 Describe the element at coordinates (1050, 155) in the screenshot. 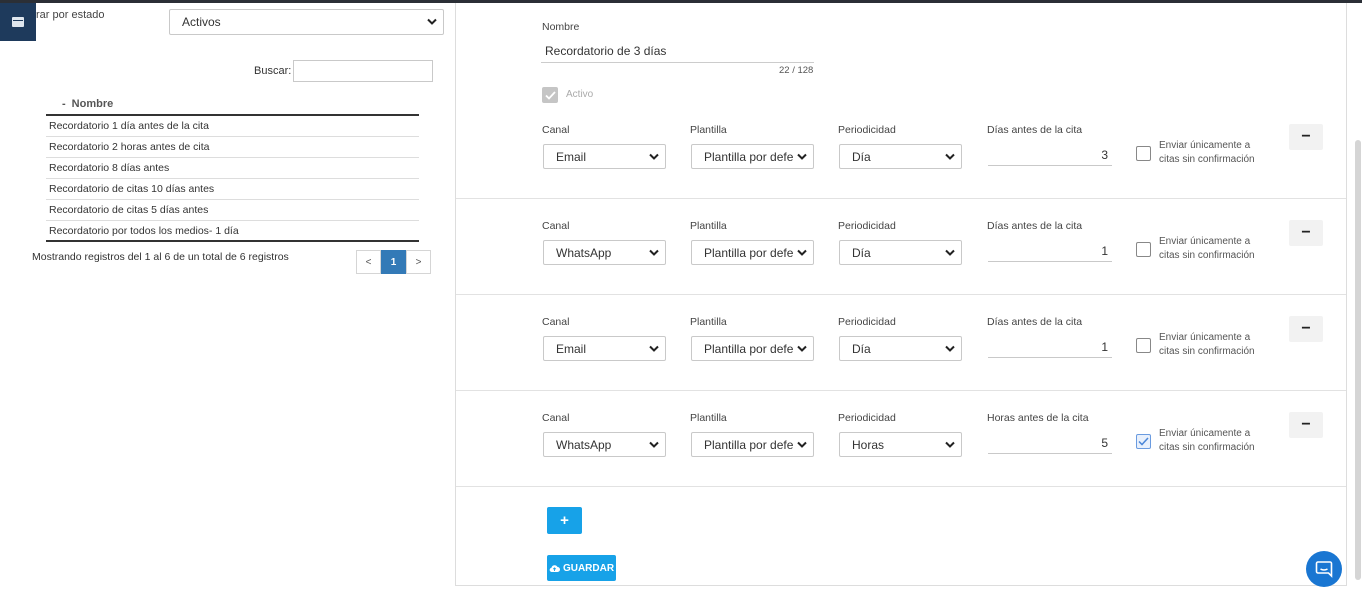

I see `amount-input: 3` at that location.